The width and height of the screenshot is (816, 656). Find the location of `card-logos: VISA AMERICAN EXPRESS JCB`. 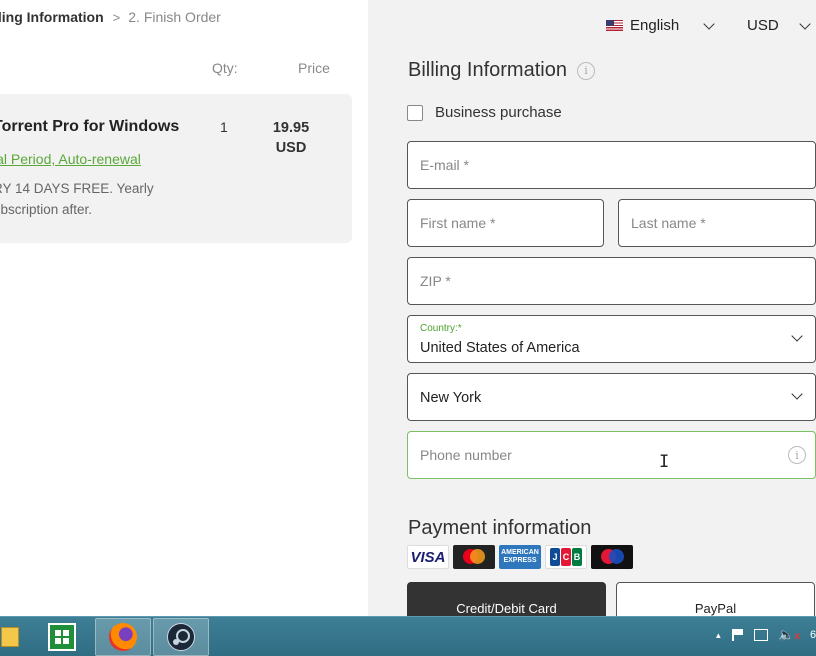

card-logos: VISA AMERICAN EXPRESS JCB is located at coordinates (520, 557).